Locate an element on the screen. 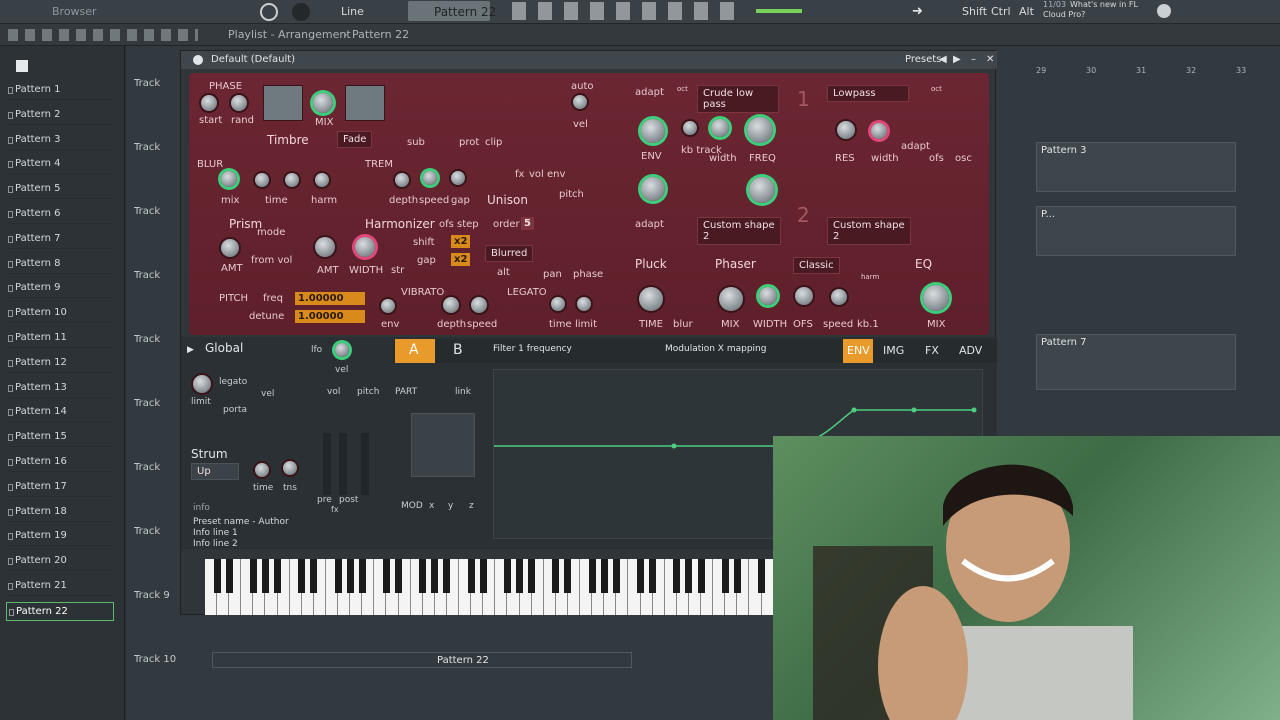 Image resolution: width=1280 pixels, height=720 pixels. blur-time-knob is located at coordinates (262, 180).